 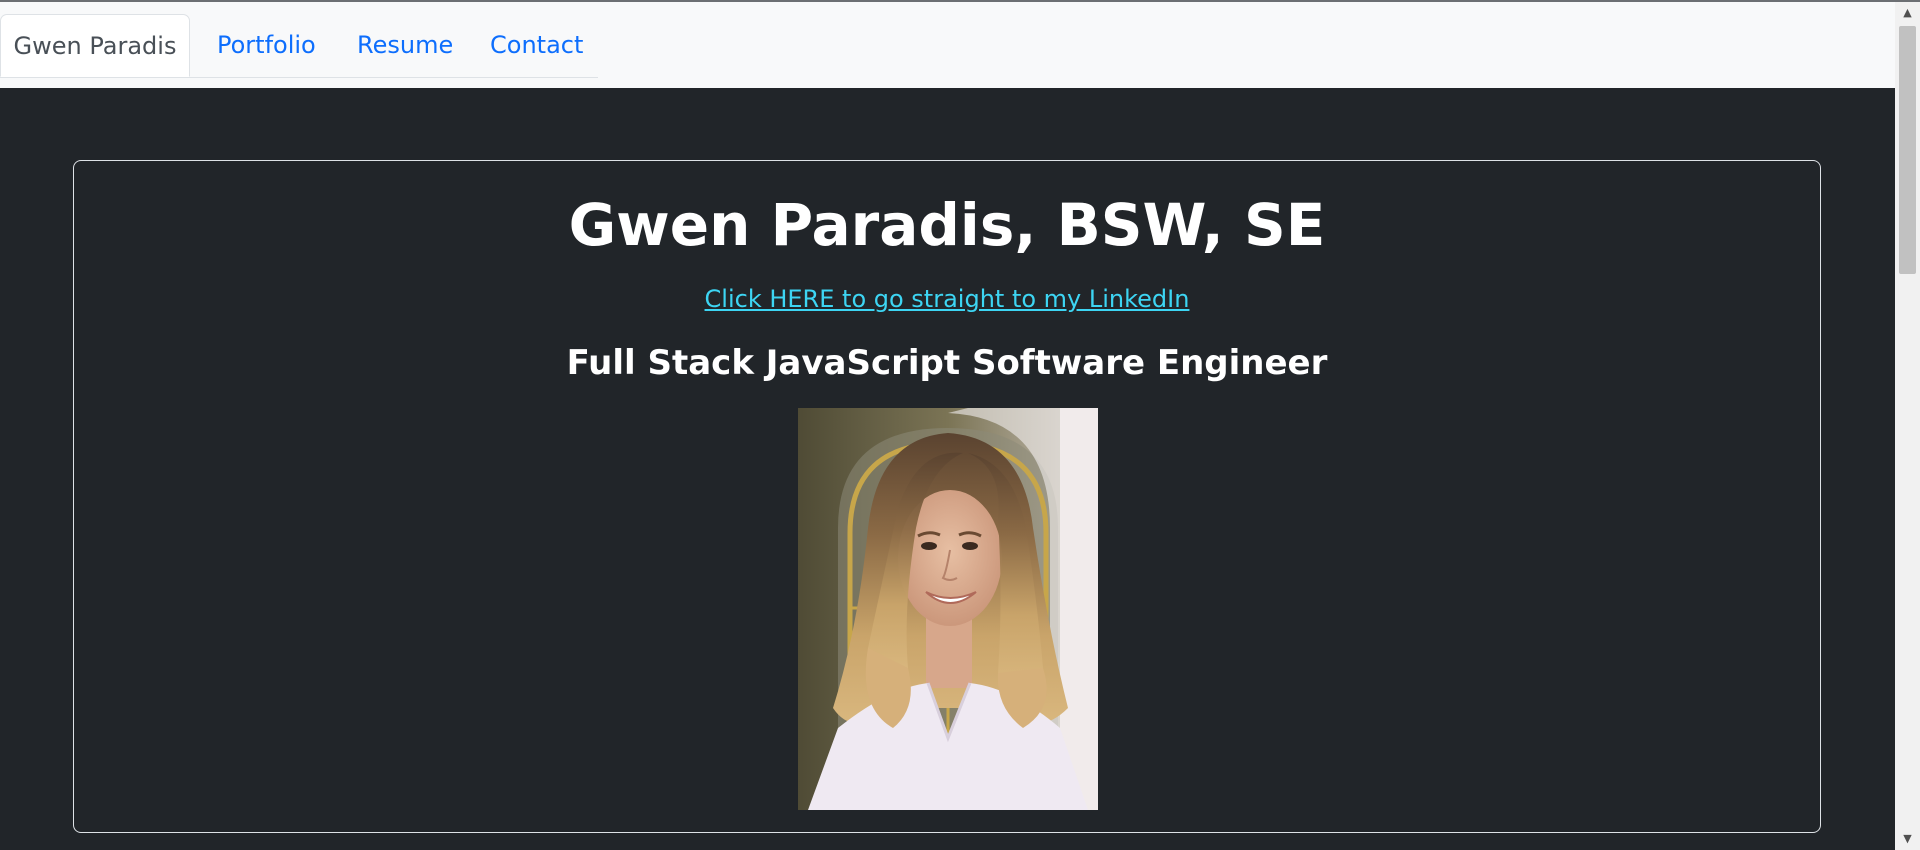 I want to click on page-title: Gwen Paradis, BSW, SE, so click(x=947, y=225).